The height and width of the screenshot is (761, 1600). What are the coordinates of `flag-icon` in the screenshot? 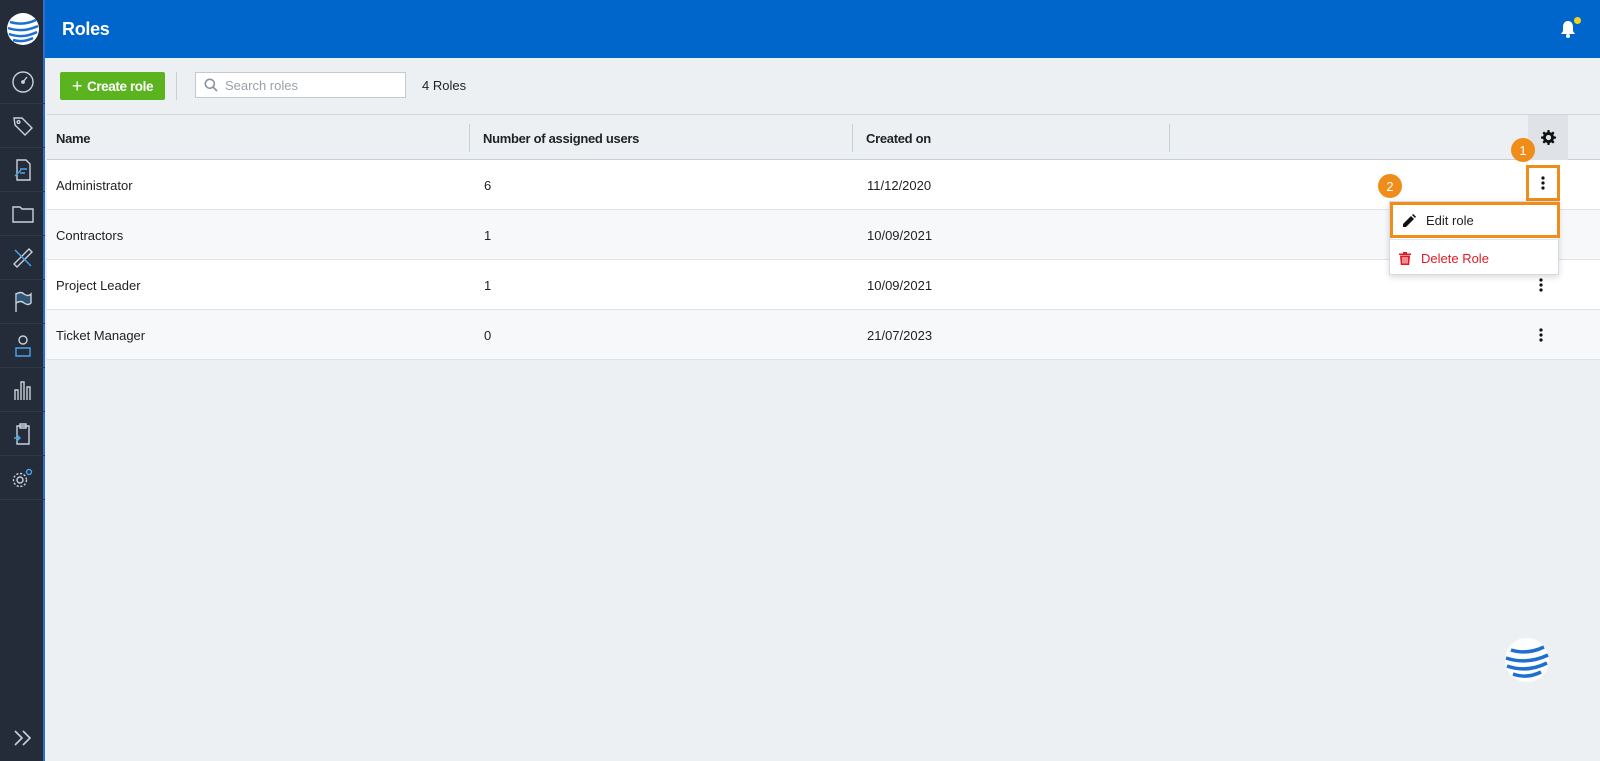 It's located at (23, 301).